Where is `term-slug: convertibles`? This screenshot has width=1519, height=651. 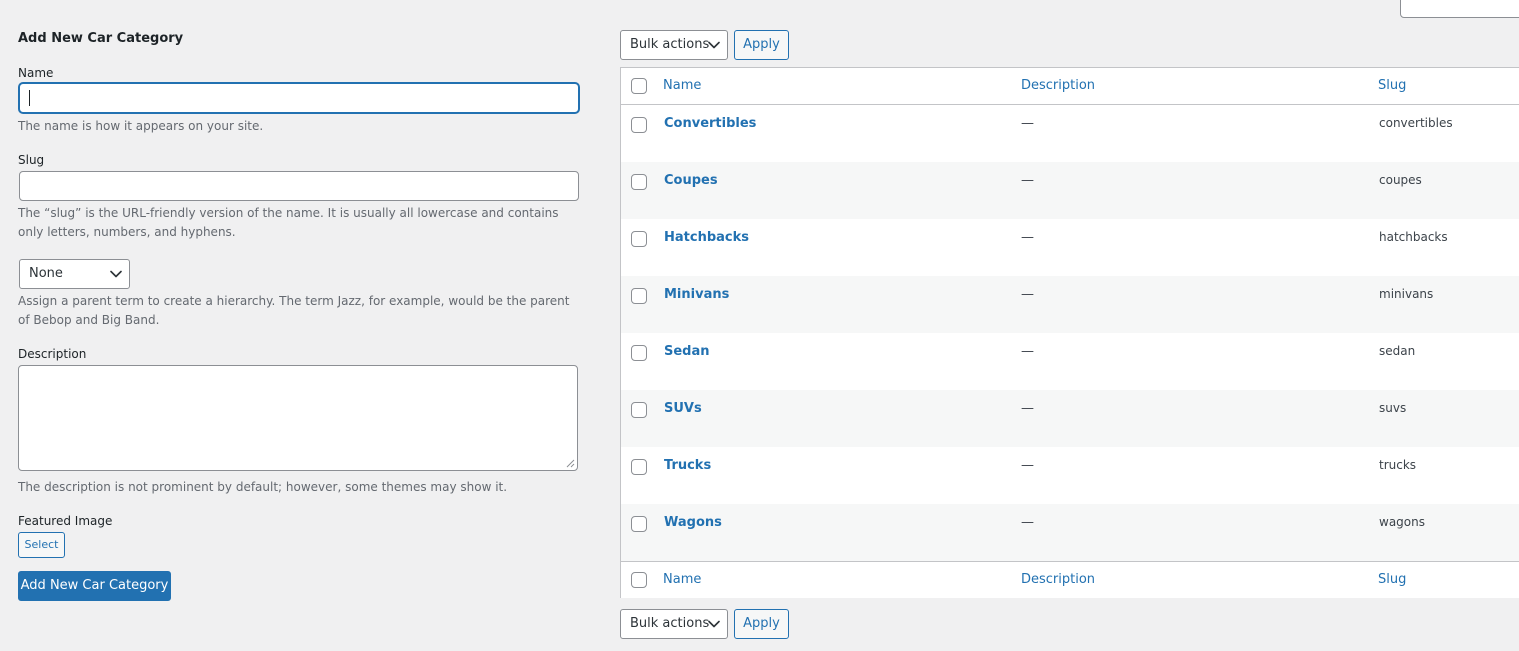 term-slug: convertibles is located at coordinates (1416, 123).